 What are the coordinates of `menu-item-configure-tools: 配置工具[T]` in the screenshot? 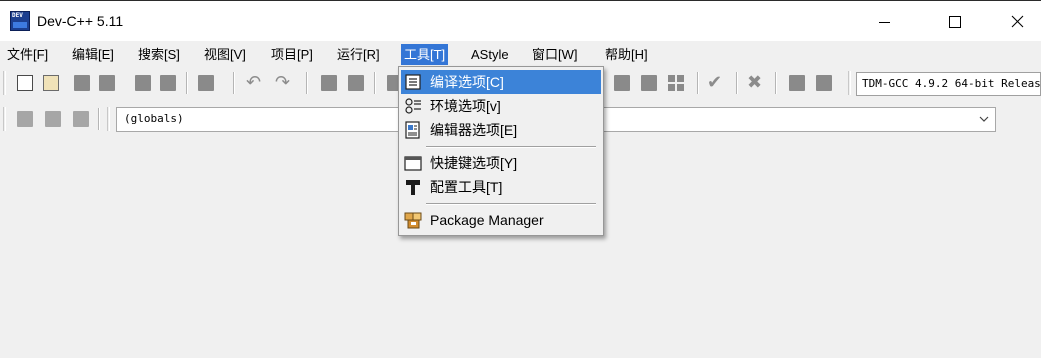 It's located at (501, 187).